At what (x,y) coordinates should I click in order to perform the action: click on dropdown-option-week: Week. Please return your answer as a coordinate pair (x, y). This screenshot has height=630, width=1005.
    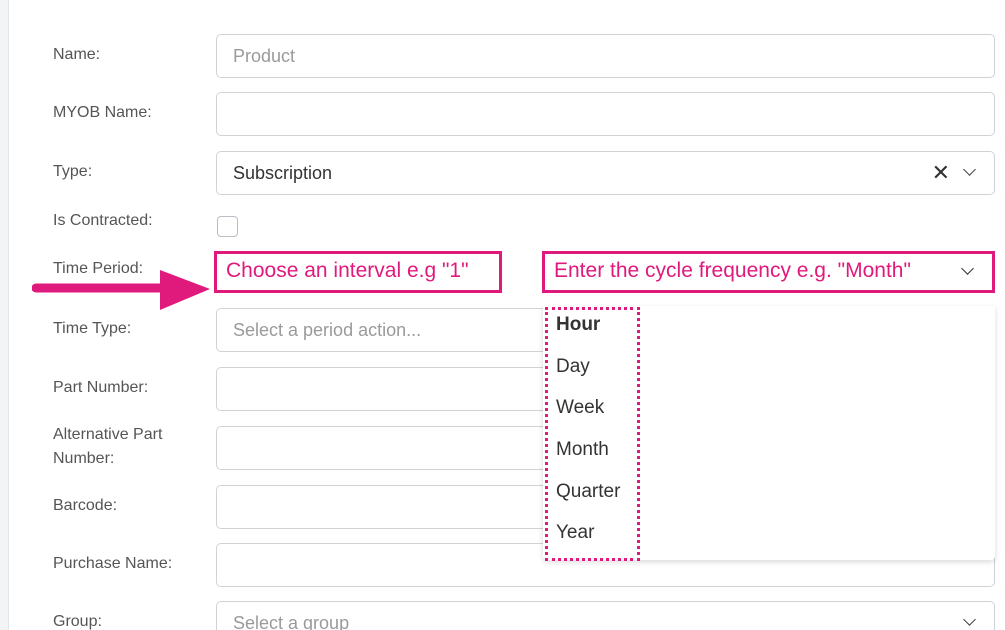
    Looking at the image, I should click on (580, 408).